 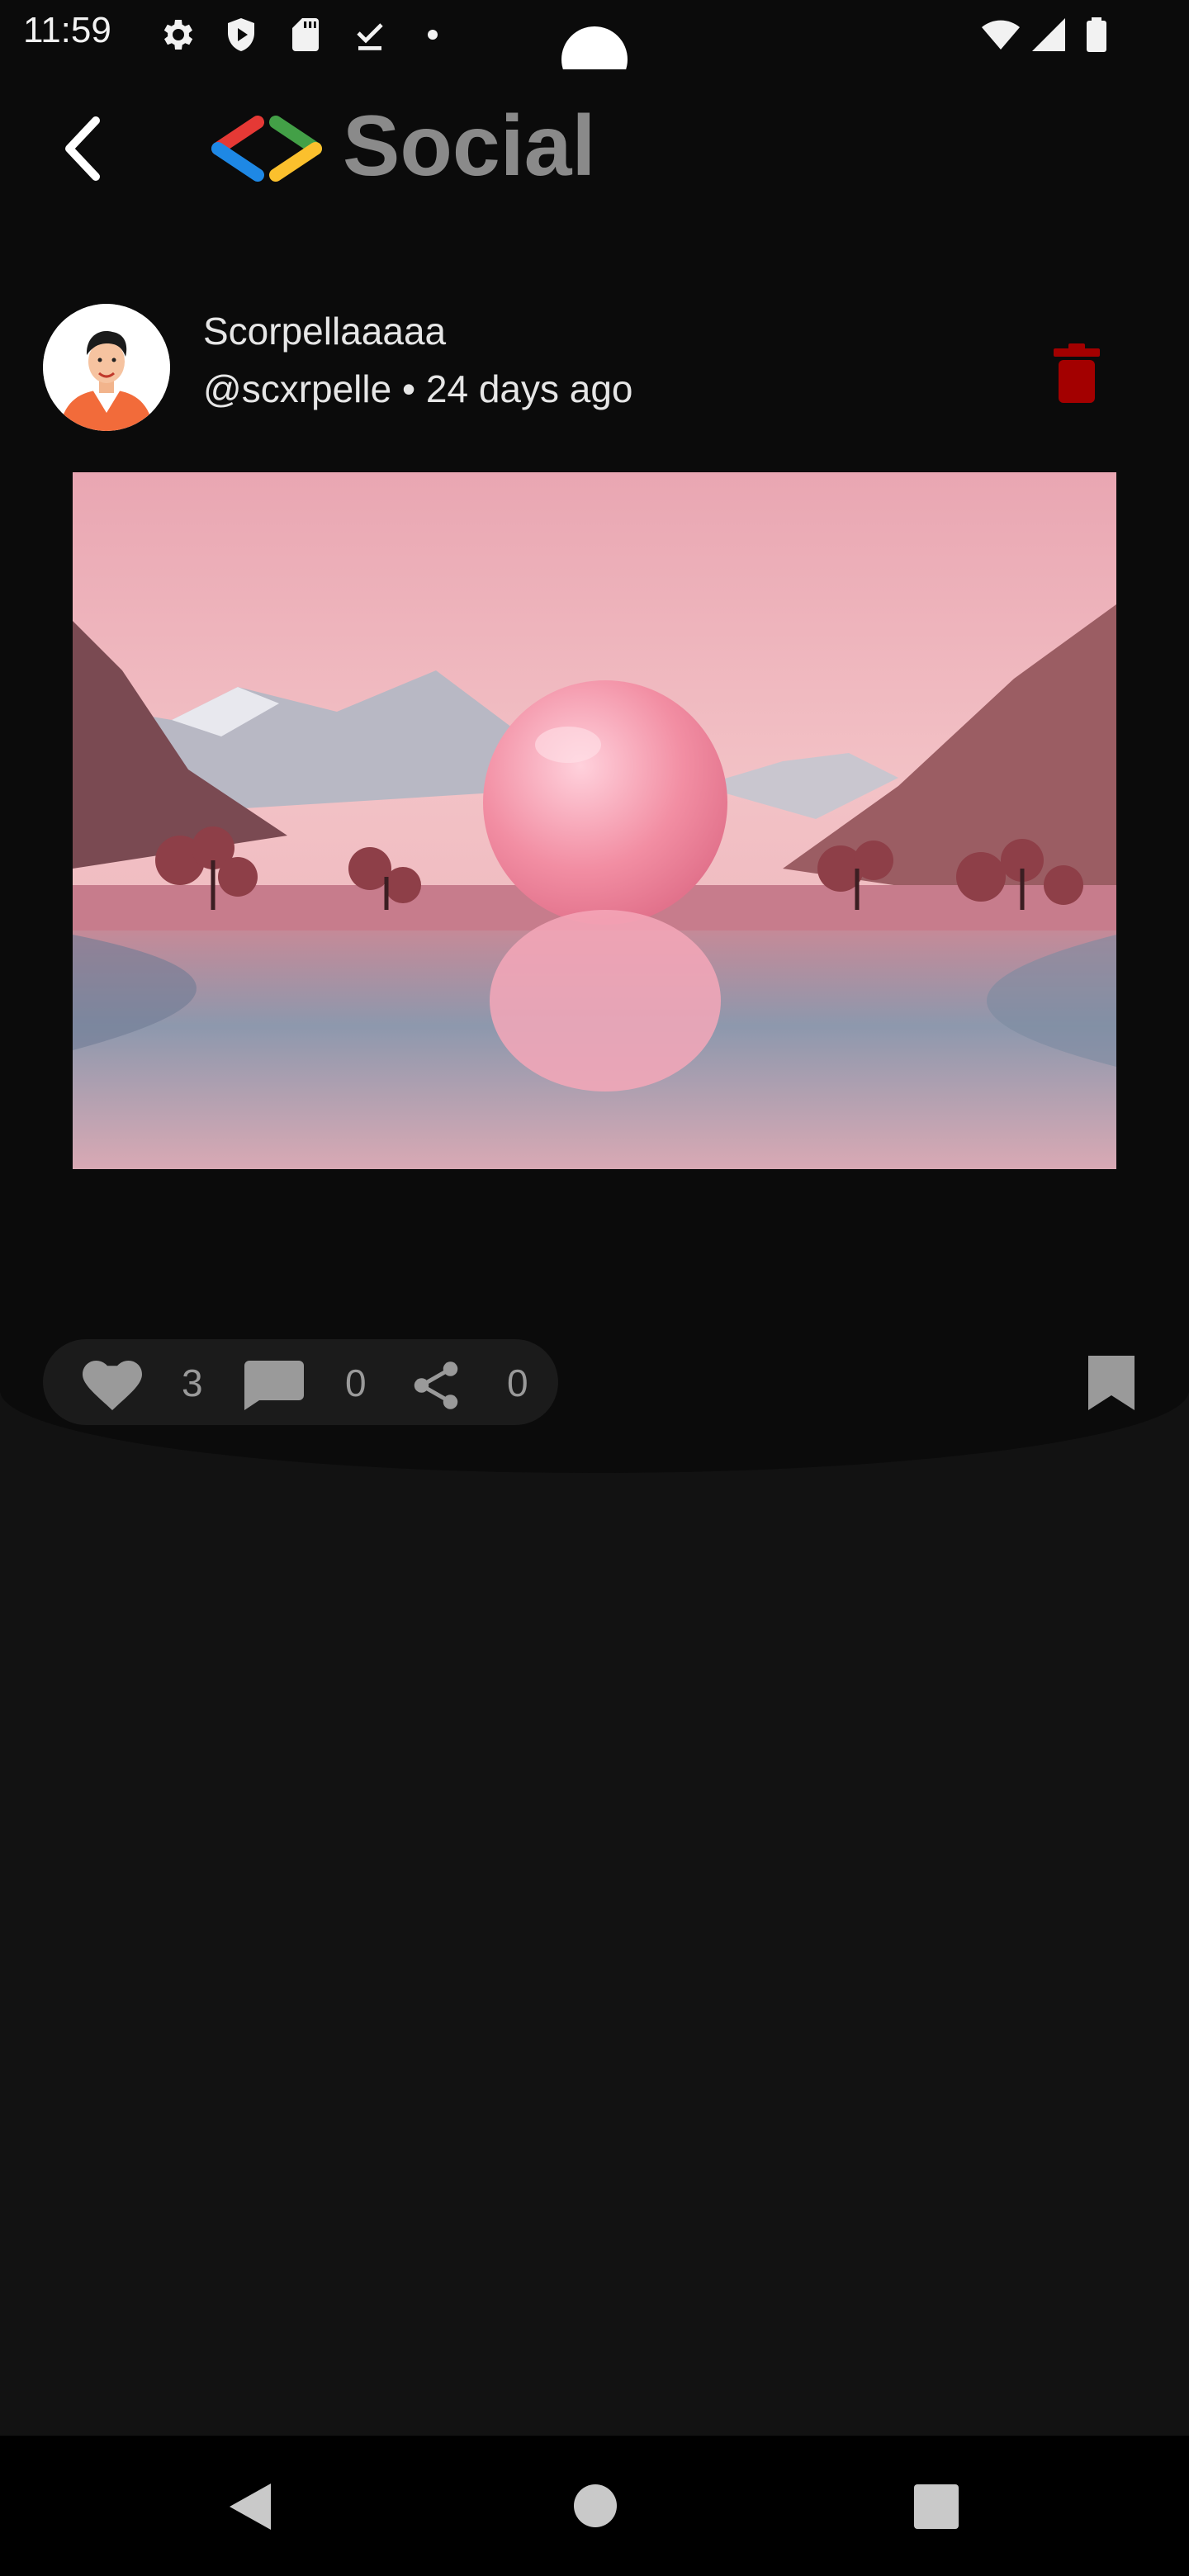 I want to click on signal-icon, so click(x=1048, y=34).